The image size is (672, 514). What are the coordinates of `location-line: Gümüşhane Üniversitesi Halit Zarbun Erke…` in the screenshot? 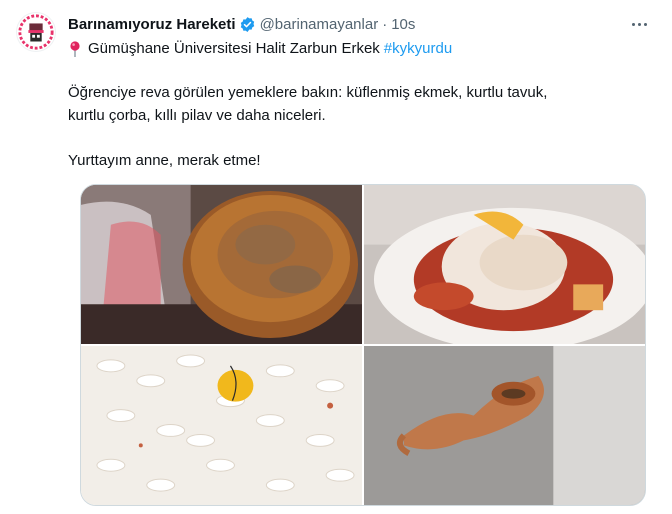 It's located at (358, 49).